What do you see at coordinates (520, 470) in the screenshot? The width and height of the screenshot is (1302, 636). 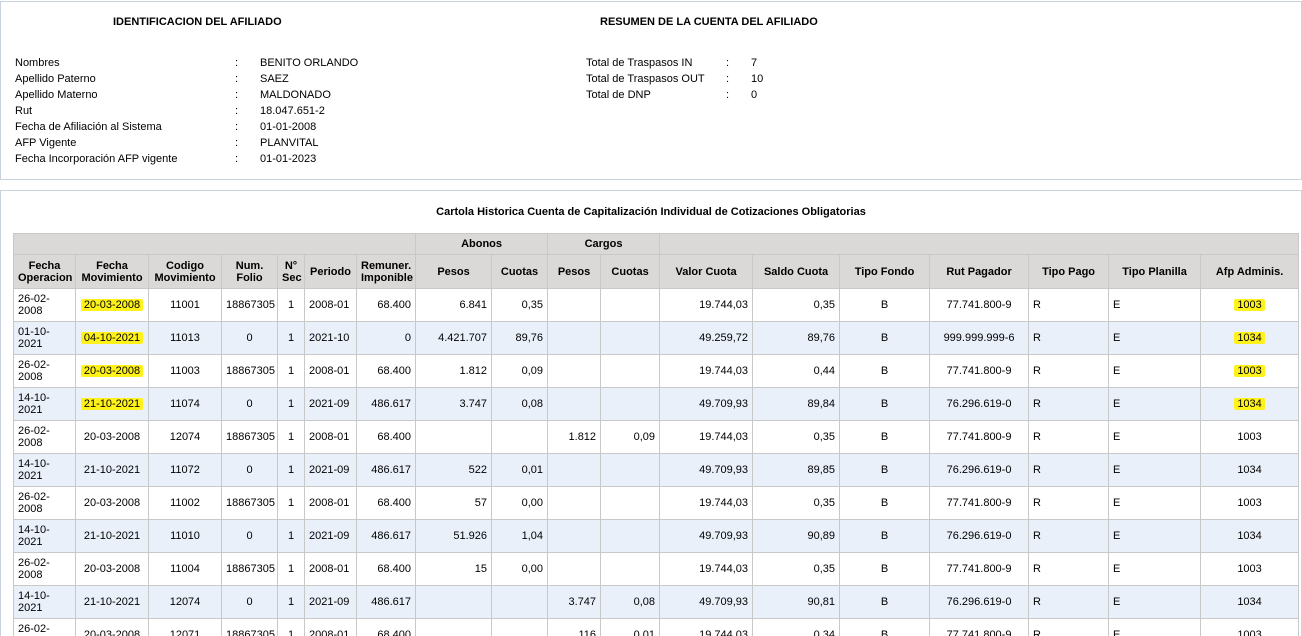 I see `cell-abonos-cuotas: 0,01` at bounding box center [520, 470].